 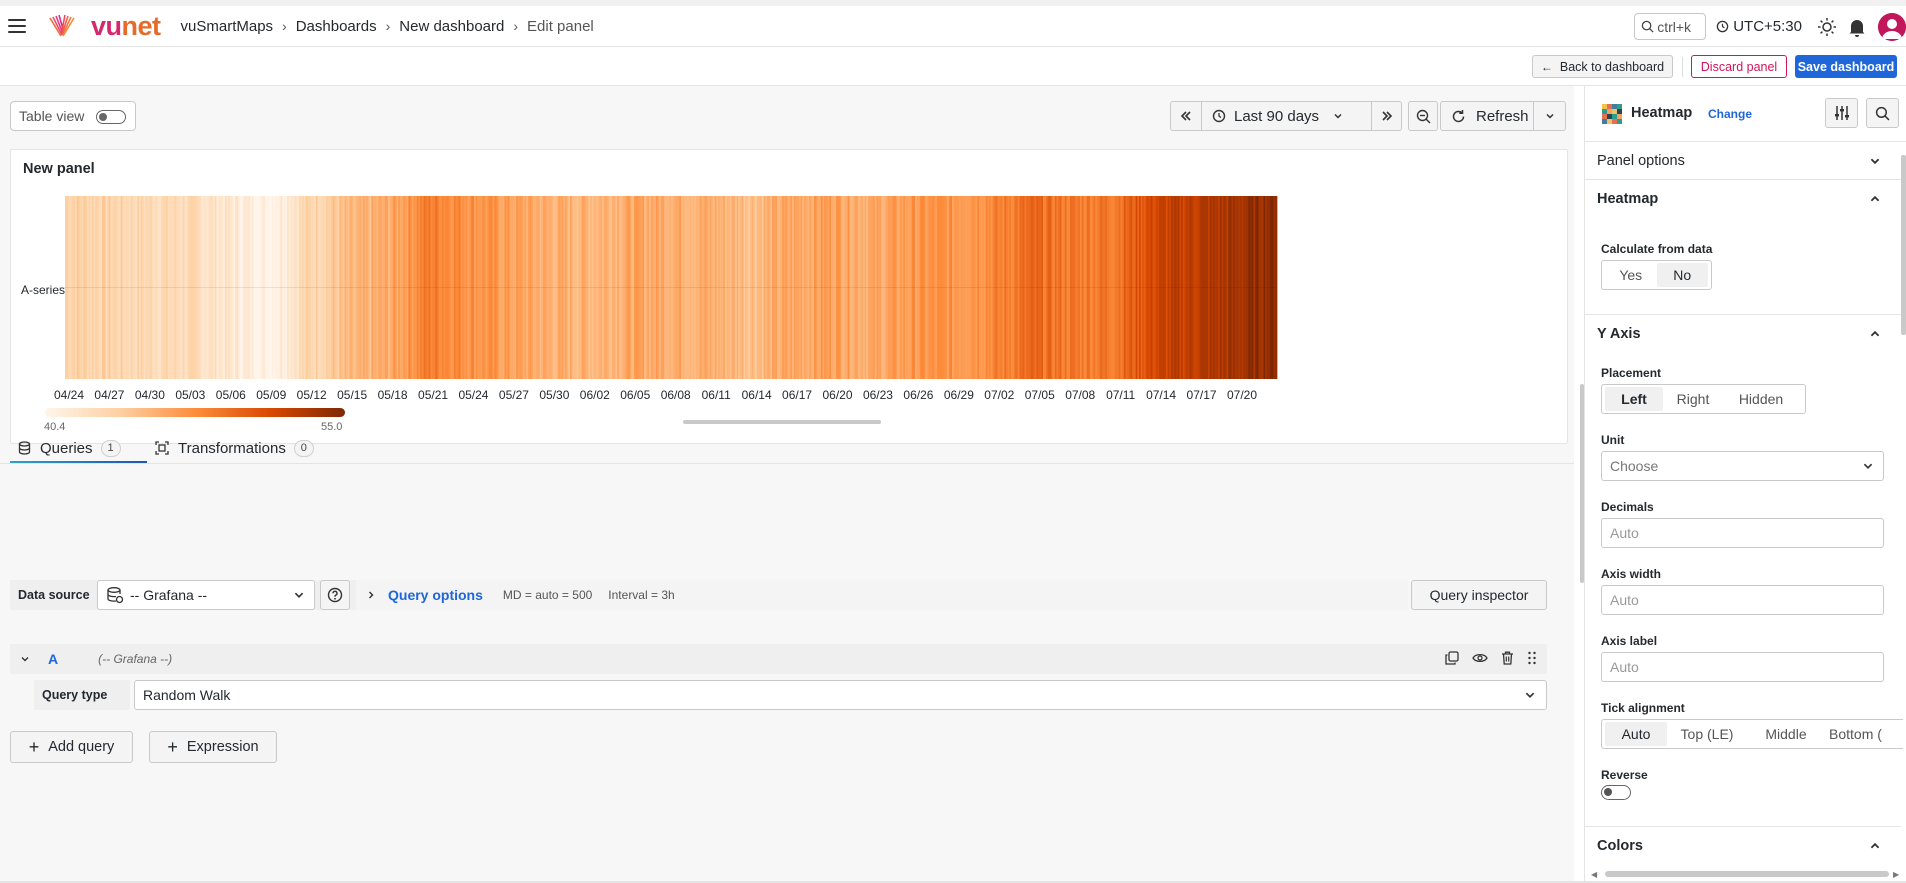 What do you see at coordinates (1707, 734) in the screenshot?
I see `tick-top-option: Top (LE)` at bounding box center [1707, 734].